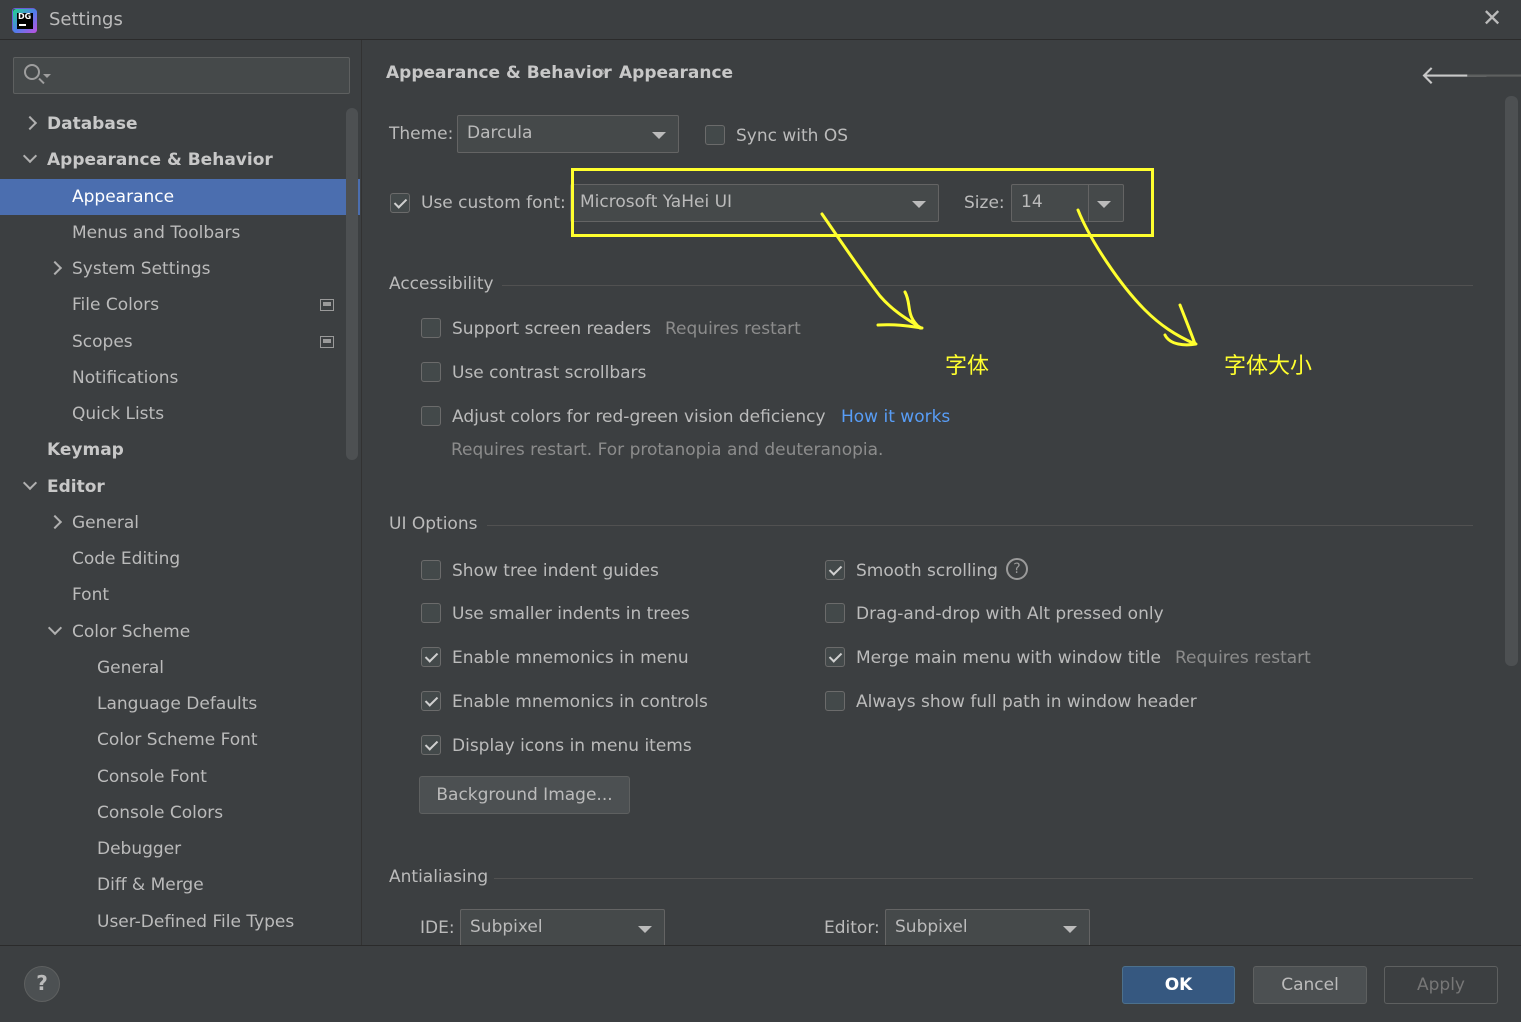 This screenshot has width=1521, height=1022. What do you see at coordinates (931, 927) in the screenshot?
I see `editor-antialiasing-value: Subpixel` at bounding box center [931, 927].